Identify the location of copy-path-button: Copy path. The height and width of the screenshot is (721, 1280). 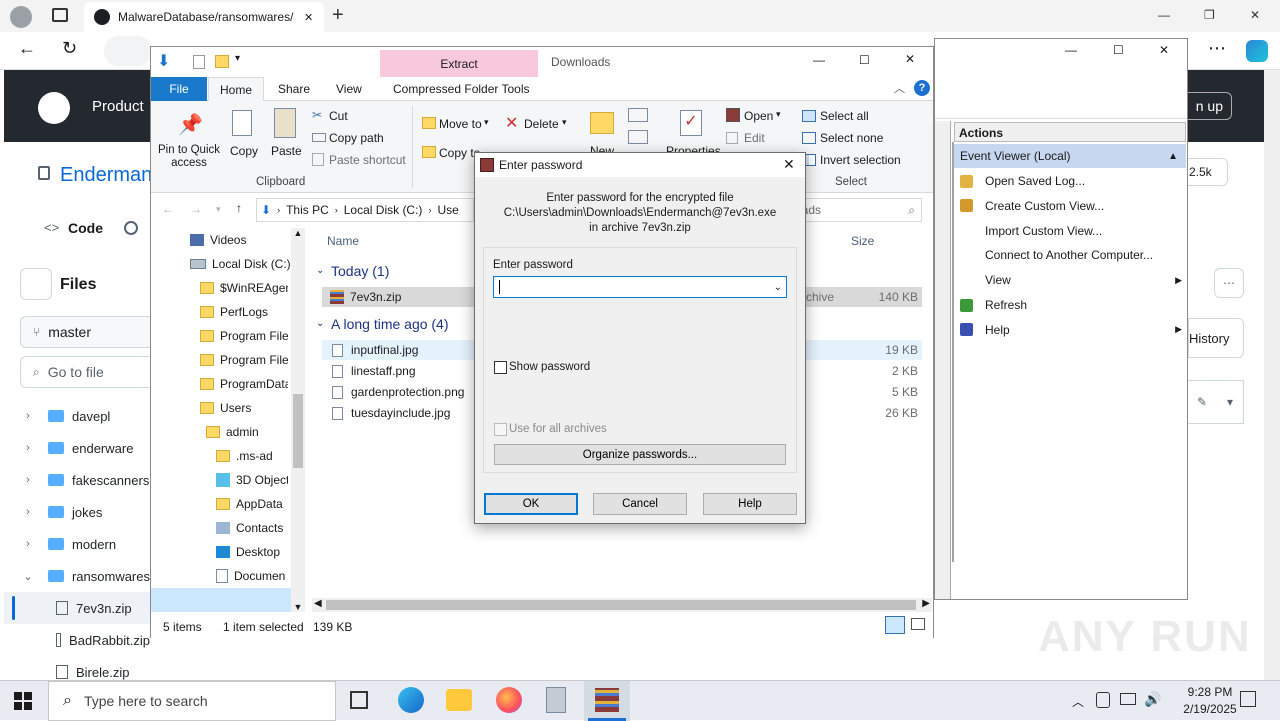
(356, 138).